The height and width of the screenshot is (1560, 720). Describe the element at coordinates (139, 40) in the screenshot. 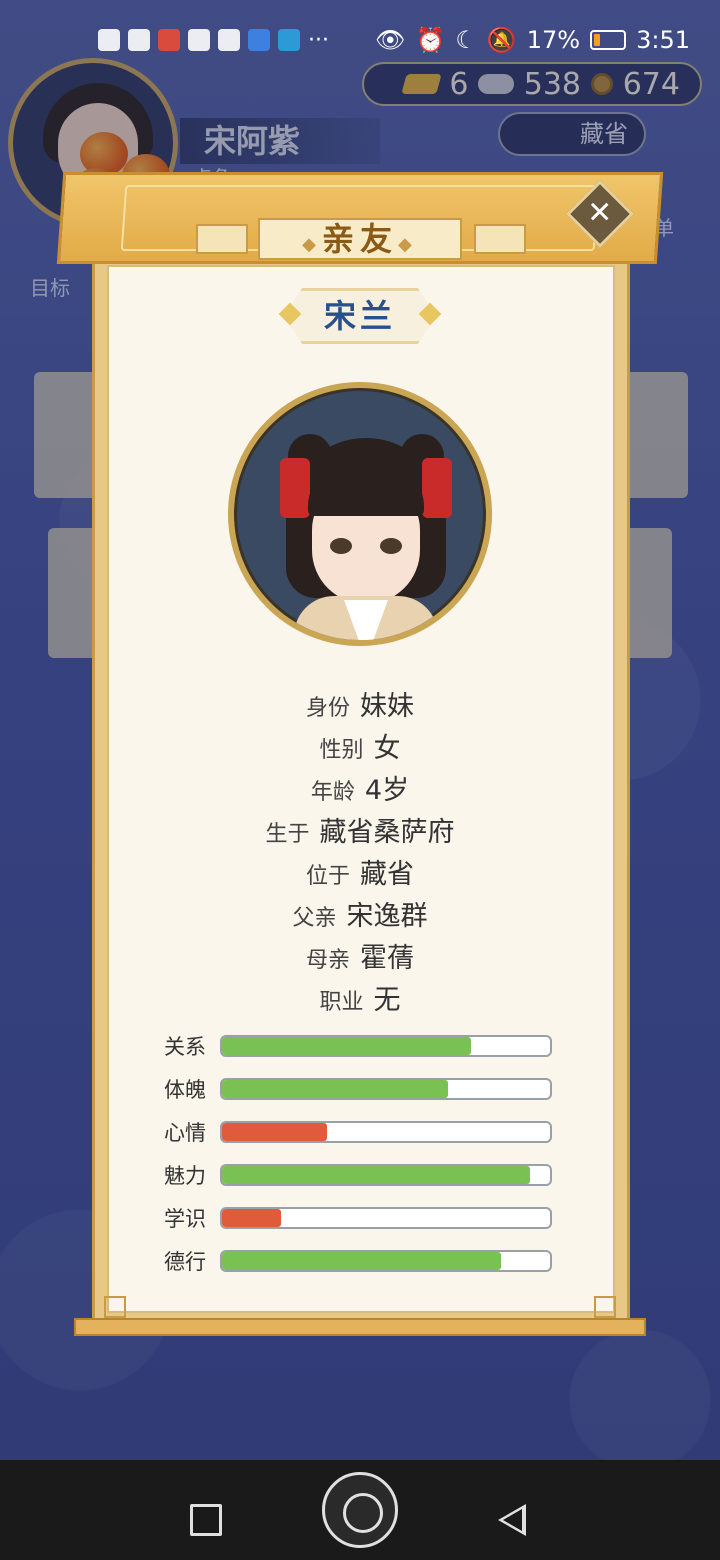

I see `wifi-icon` at that location.